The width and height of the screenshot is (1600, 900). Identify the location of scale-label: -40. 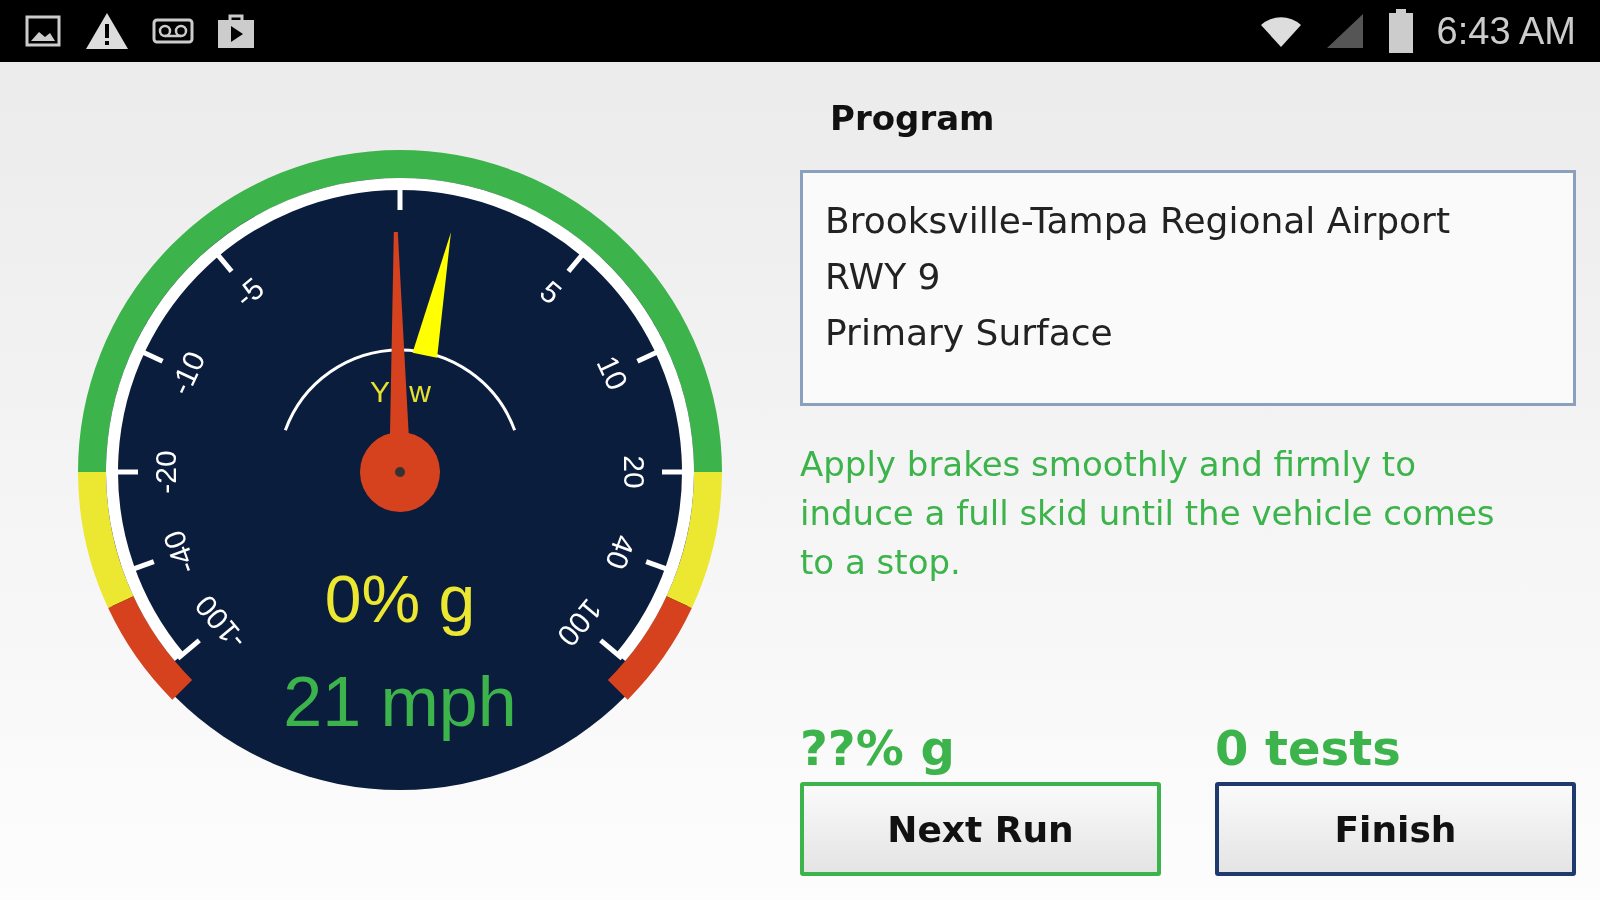
(179, 552).